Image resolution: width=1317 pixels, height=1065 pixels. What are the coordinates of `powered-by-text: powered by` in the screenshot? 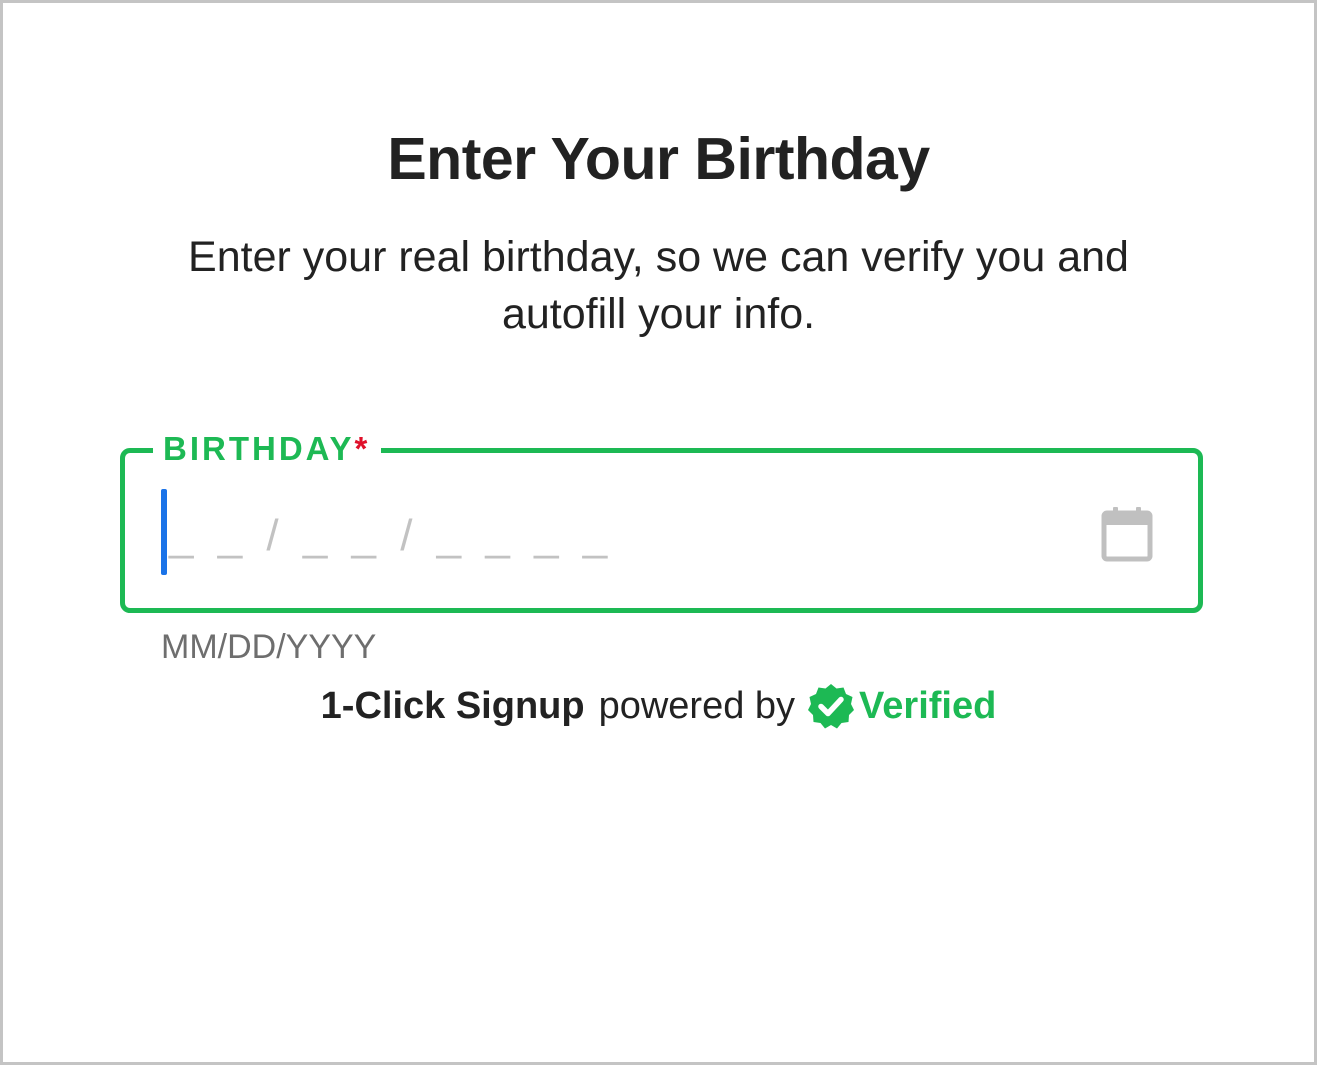 It's located at (697, 706).